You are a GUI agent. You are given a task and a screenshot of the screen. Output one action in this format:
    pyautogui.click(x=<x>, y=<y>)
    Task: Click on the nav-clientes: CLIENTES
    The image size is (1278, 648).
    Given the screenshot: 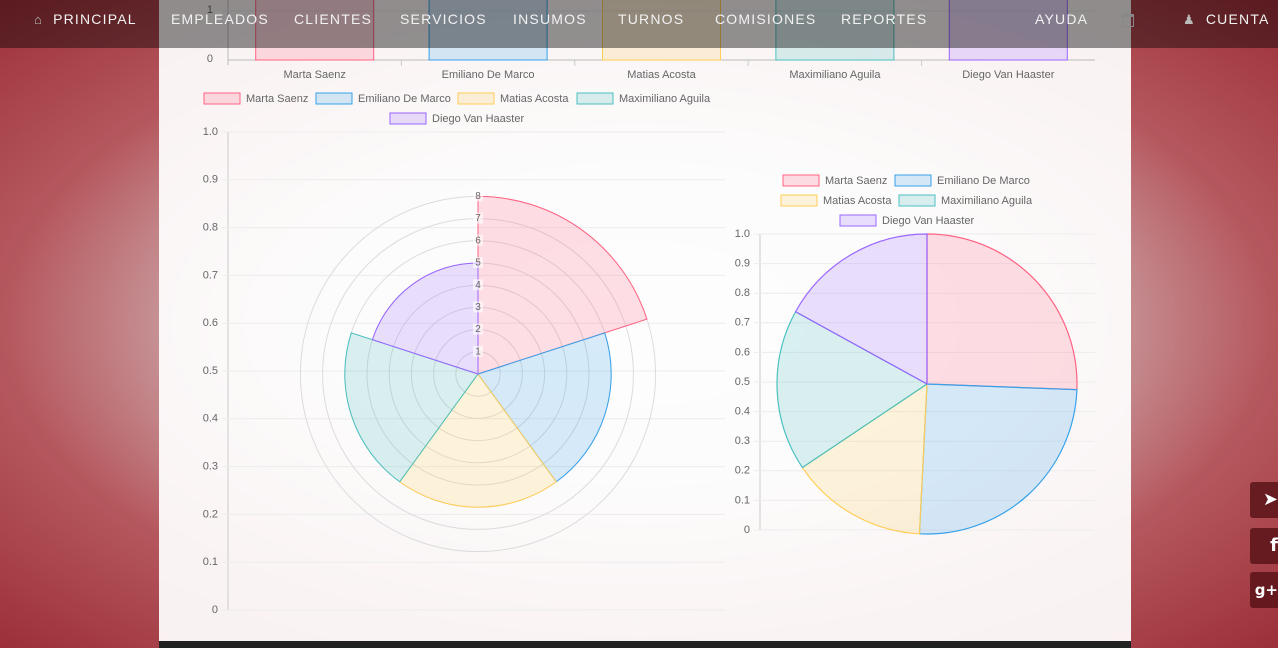 What is the action you would take?
    pyautogui.click(x=333, y=24)
    